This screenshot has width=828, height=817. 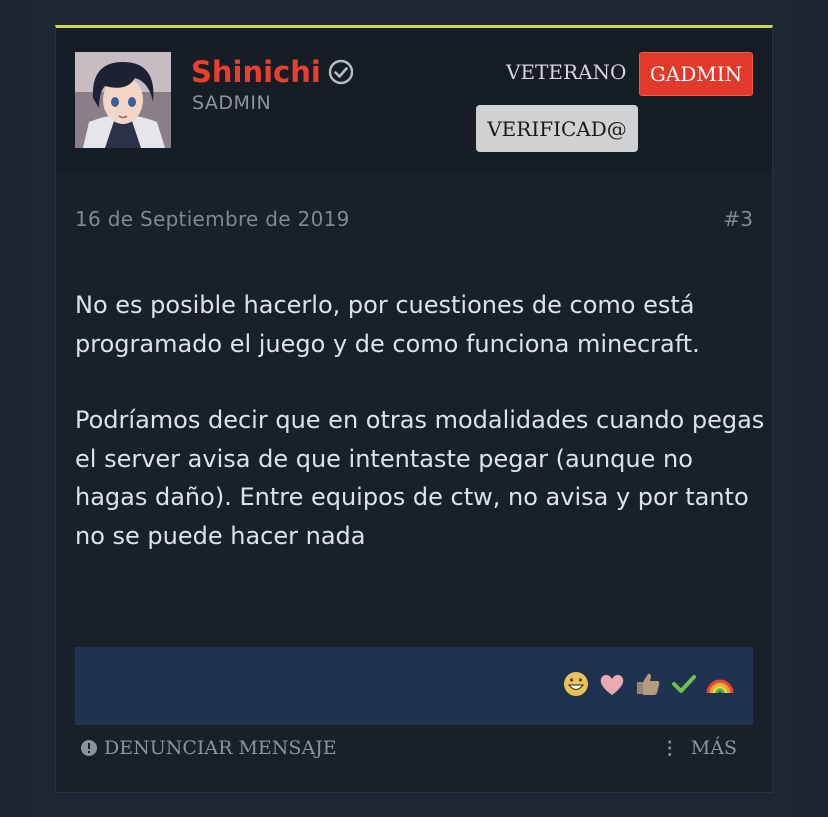 I want to click on rainbow-emoji-icon, so click(x=720, y=684).